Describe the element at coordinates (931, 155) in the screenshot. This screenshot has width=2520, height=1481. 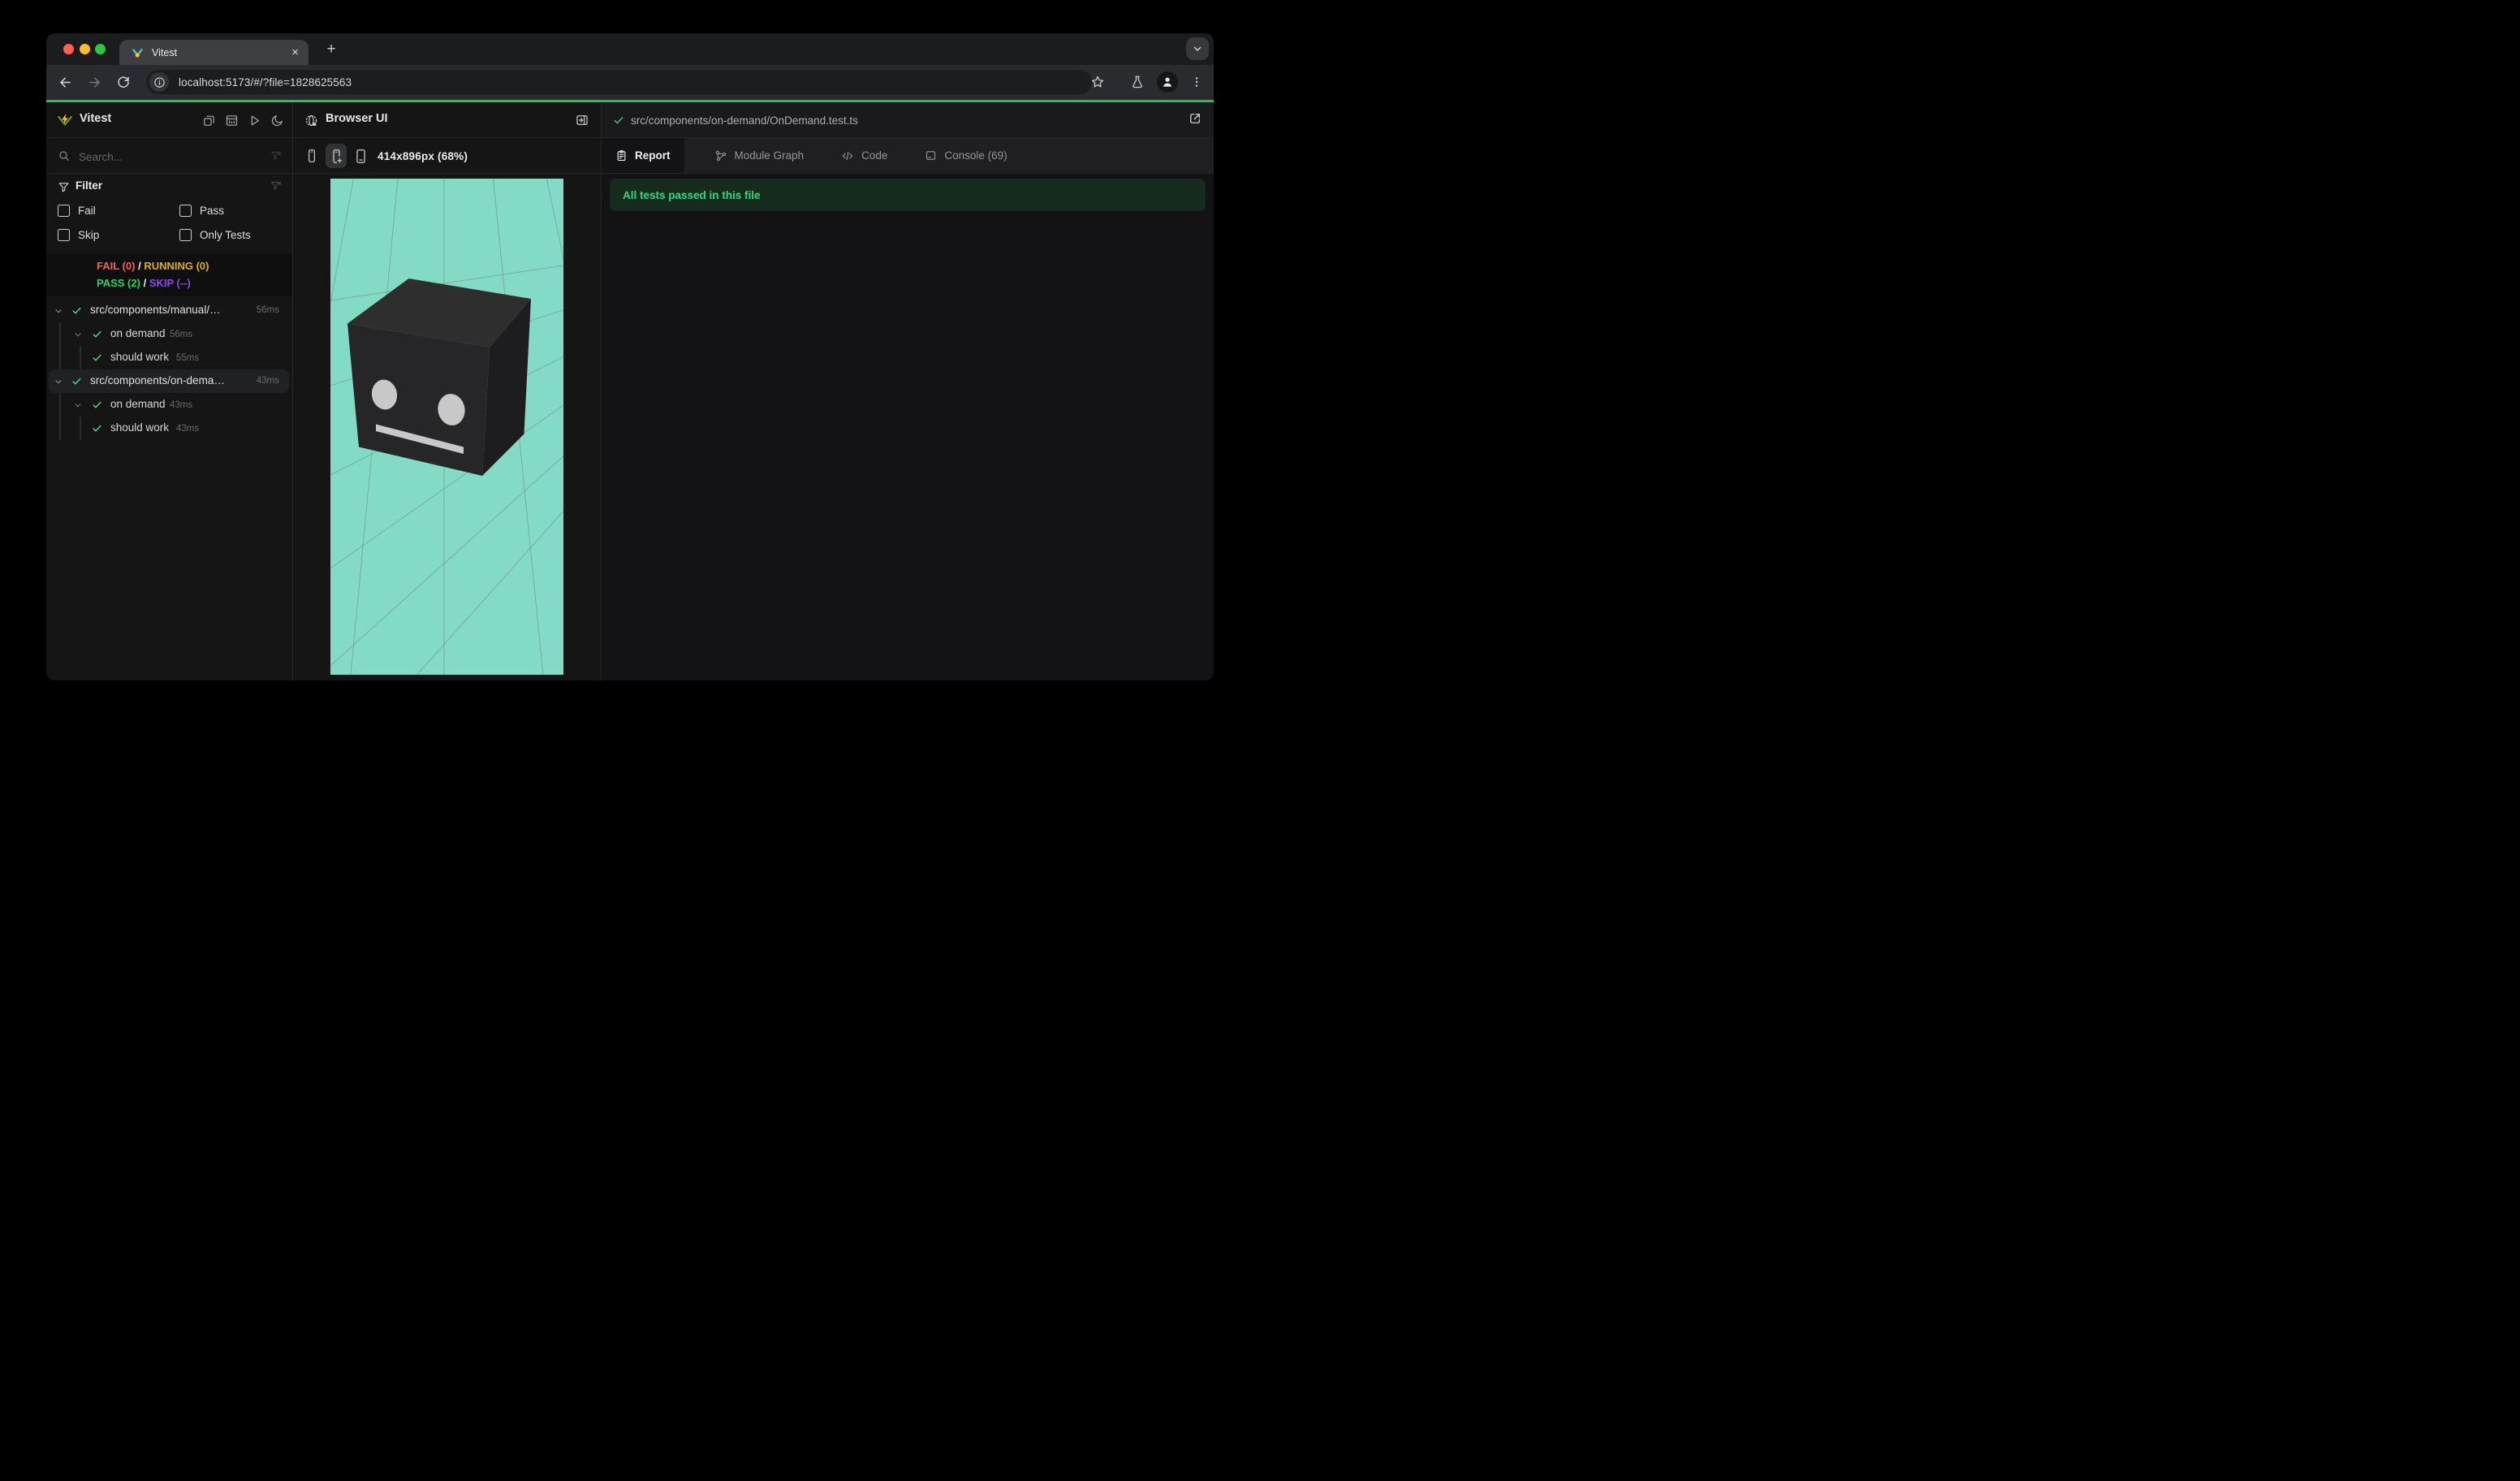
I see `console-icon` at that location.